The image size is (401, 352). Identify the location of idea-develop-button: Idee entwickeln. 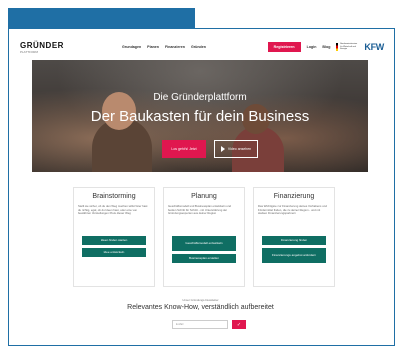
(114, 252).